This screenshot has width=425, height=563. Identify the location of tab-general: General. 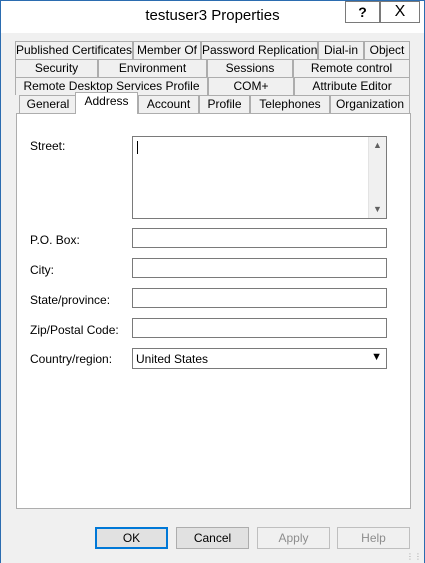
(48, 104).